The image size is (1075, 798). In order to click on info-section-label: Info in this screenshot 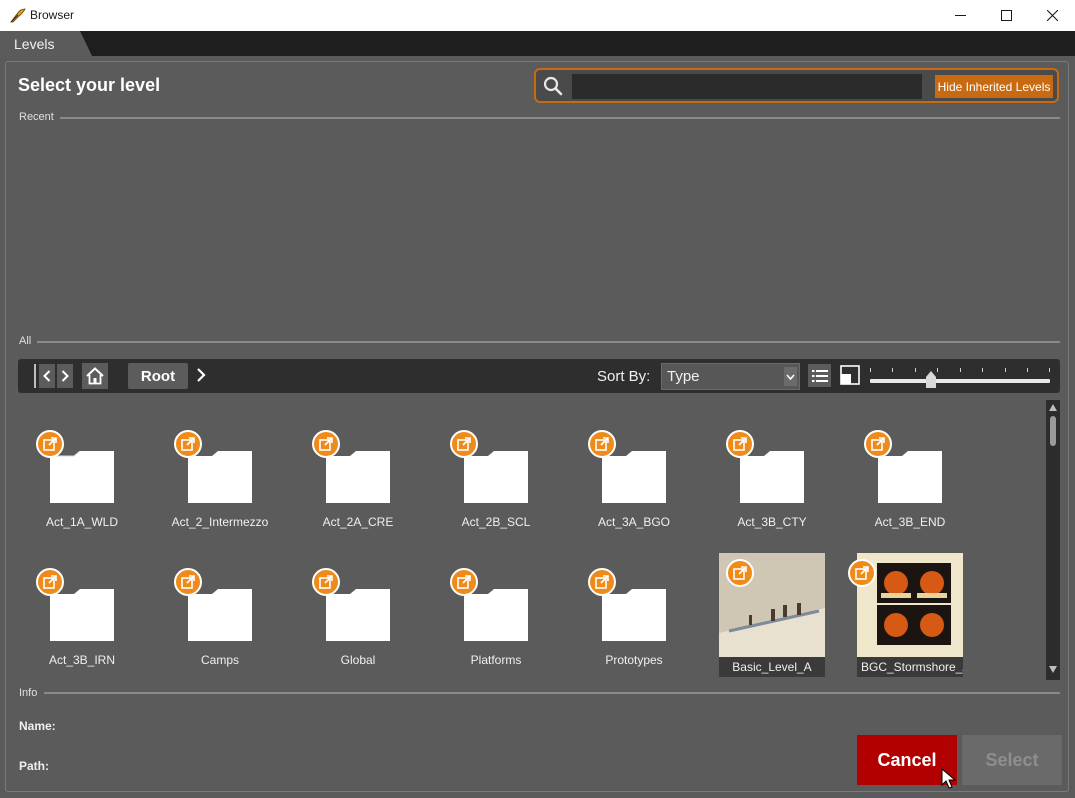, I will do `click(28, 693)`.